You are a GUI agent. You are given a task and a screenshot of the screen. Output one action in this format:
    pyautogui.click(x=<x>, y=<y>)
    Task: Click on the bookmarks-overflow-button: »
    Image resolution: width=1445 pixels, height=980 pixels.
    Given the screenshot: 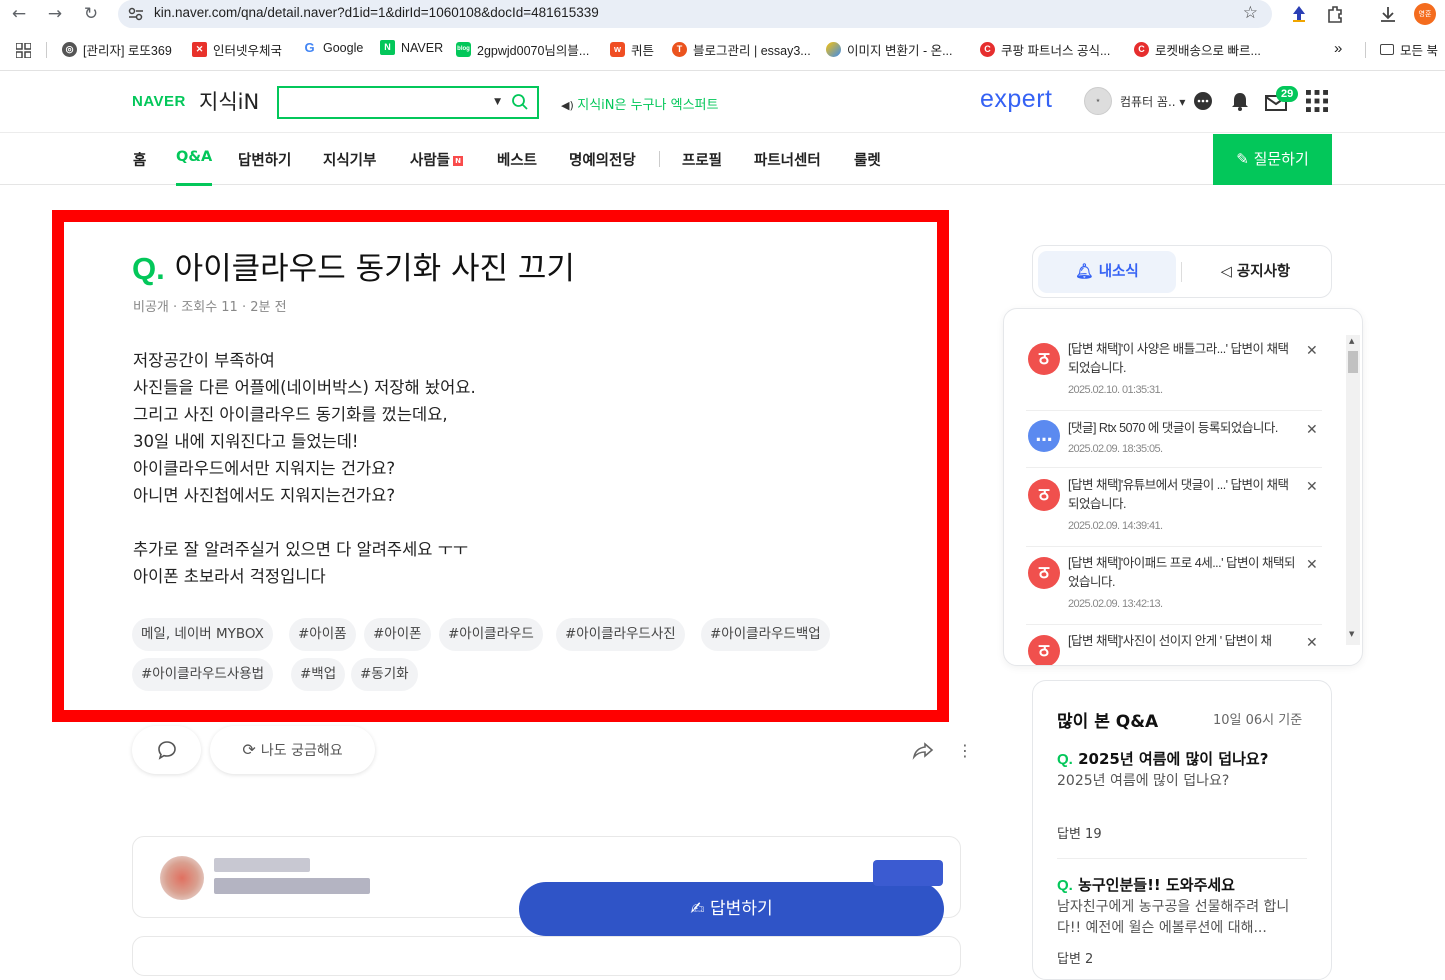 What is the action you would take?
    pyautogui.click(x=1338, y=48)
    